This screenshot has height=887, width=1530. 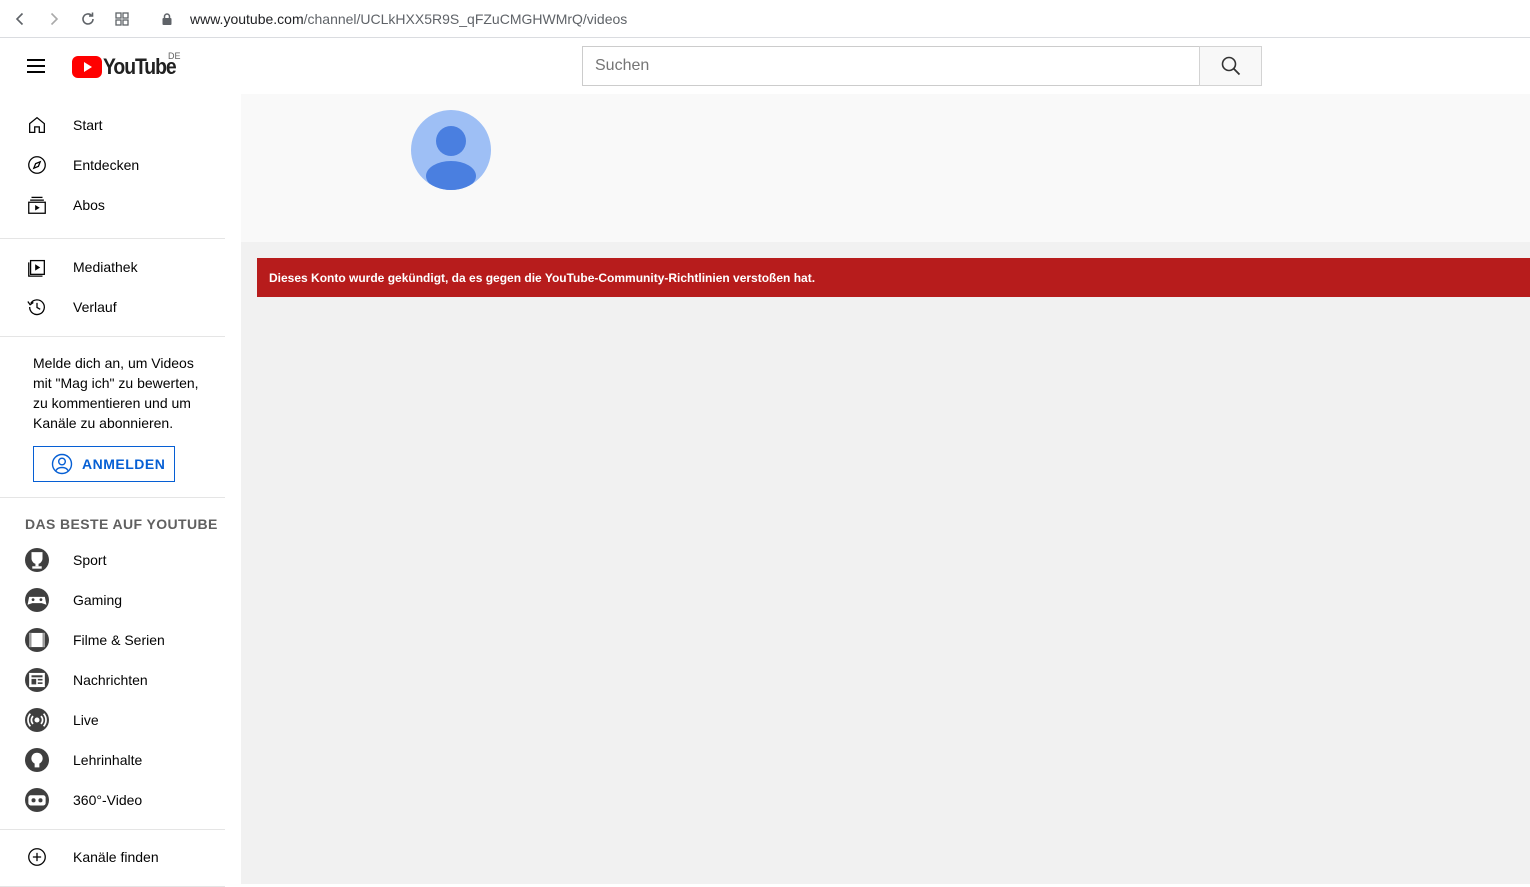 What do you see at coordinates (37, 66) in the screenshot?
I see `menu-icon` at bounding box center [37, 66].